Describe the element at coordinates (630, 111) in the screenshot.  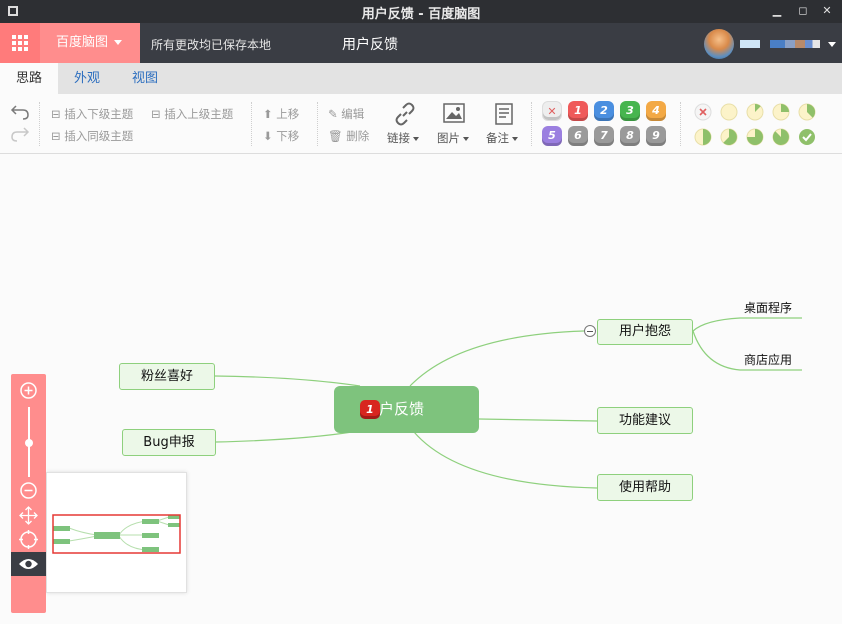
I see `priority-3-button: 3` at that location.